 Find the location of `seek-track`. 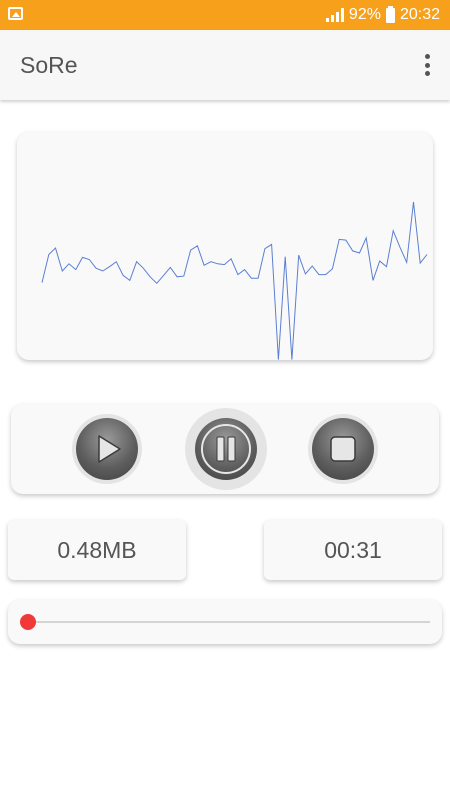

seek-track is located at coordinates (230, 622).